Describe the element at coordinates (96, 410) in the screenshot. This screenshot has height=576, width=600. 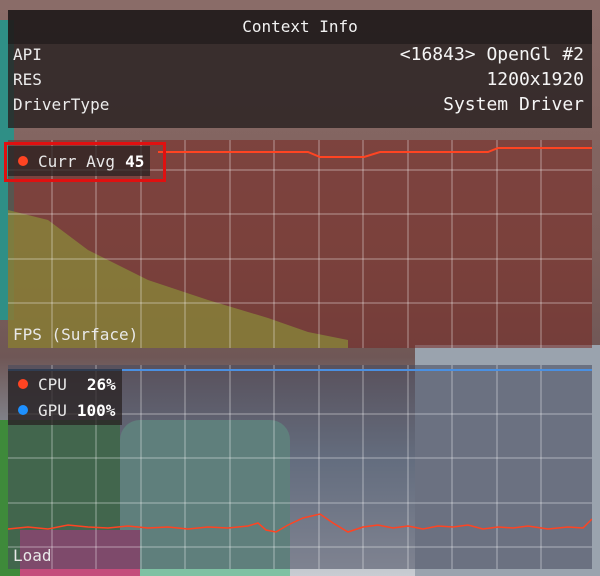
I see `gpu-value: 100%` at that location.